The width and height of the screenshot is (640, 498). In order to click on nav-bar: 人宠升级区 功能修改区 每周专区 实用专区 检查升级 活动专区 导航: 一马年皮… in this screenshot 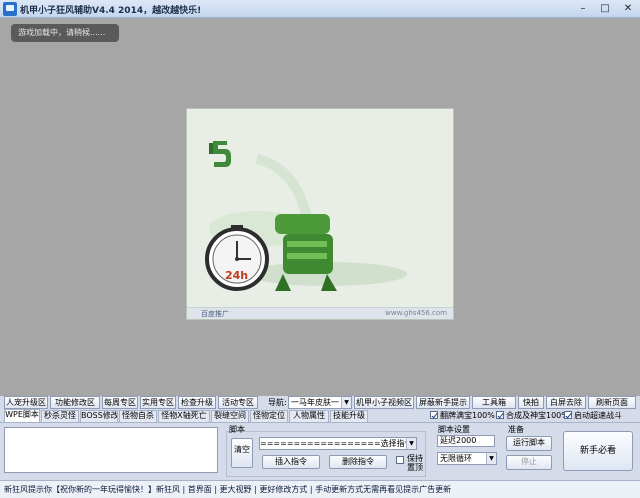, I will do `click(320, 402)`.